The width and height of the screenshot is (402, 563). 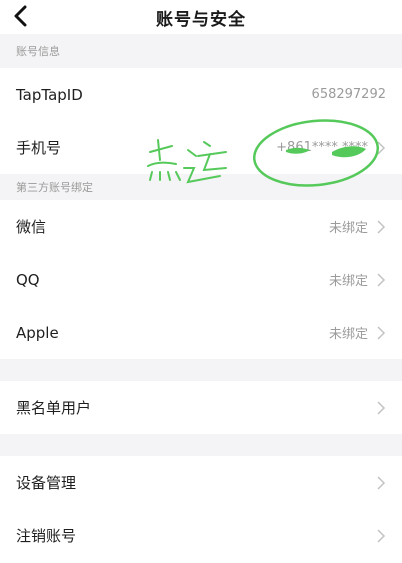 I want to click on back-arrow-icon, so click(x=20, y=16).